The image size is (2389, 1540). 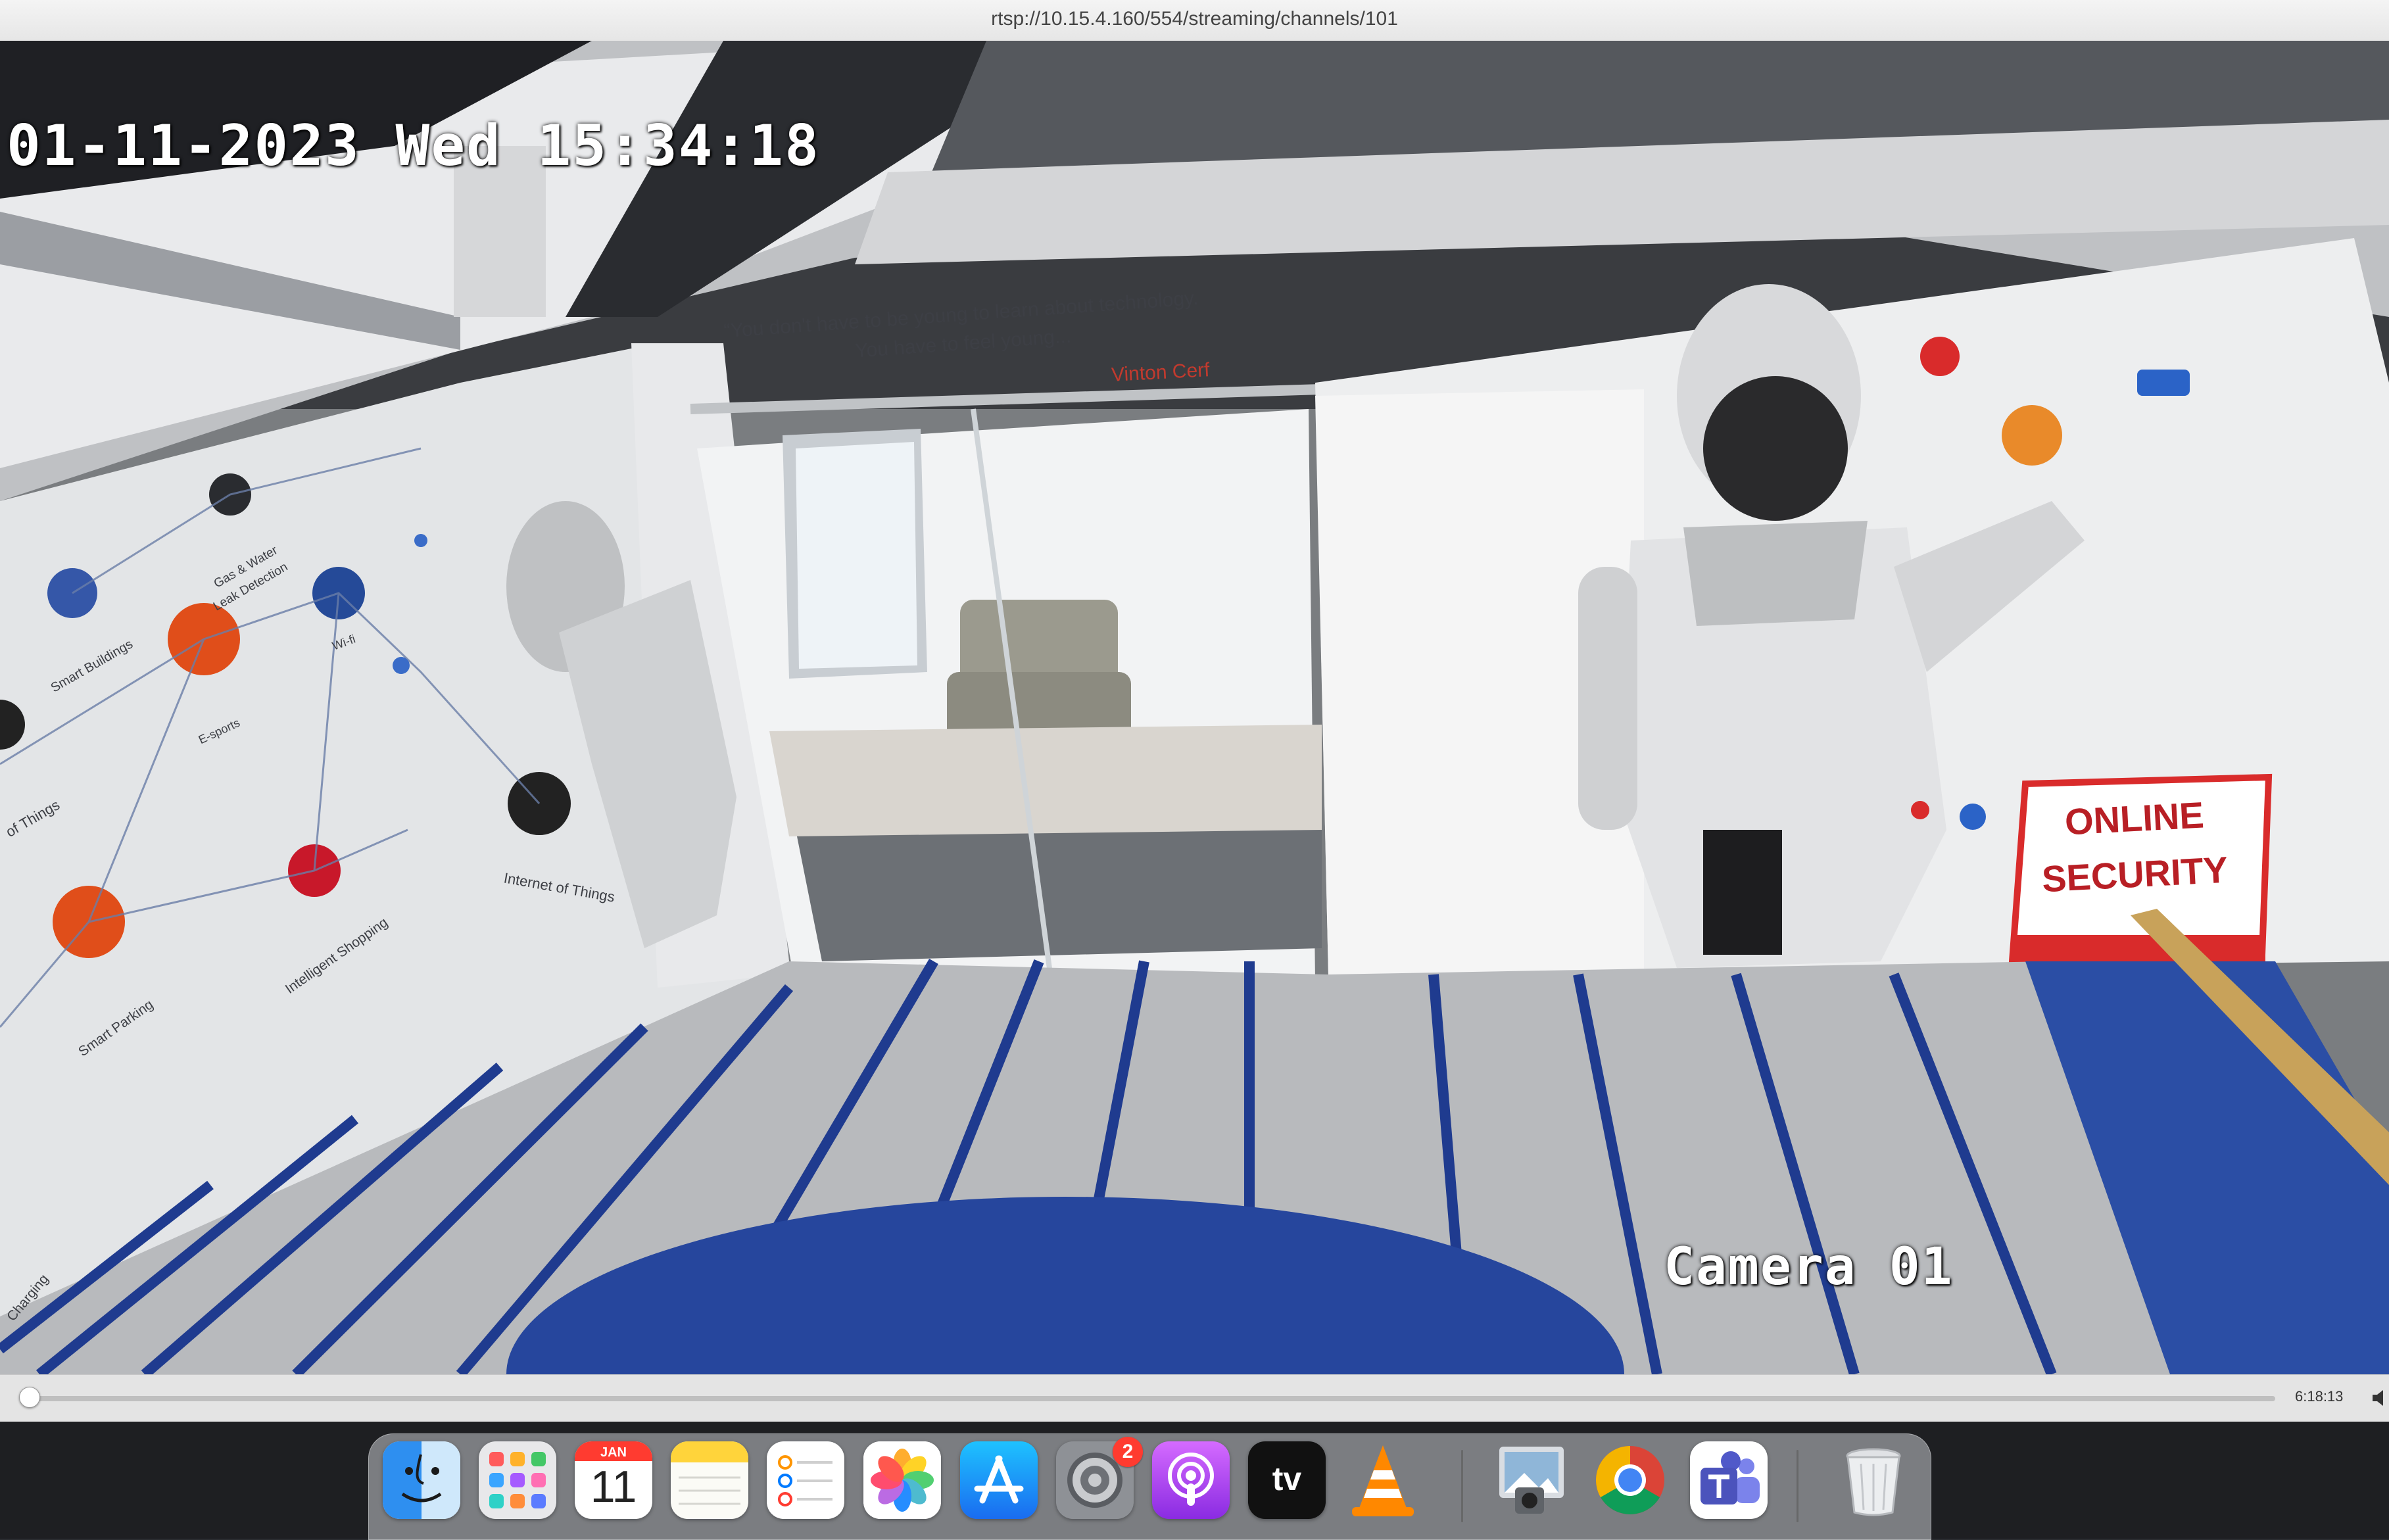 What do you see at coordinates (806, 1480) in the screenshot?
I see `dock-reminders-icon` at bounding box center [806, 1480].